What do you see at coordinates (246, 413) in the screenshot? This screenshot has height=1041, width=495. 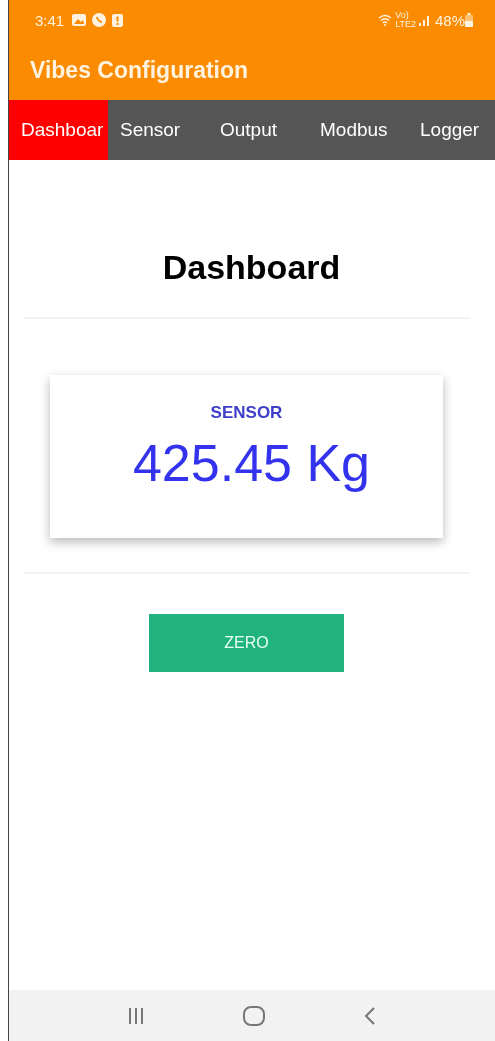 I see `card-label: SENSOR` at bounding box center [246, 413].